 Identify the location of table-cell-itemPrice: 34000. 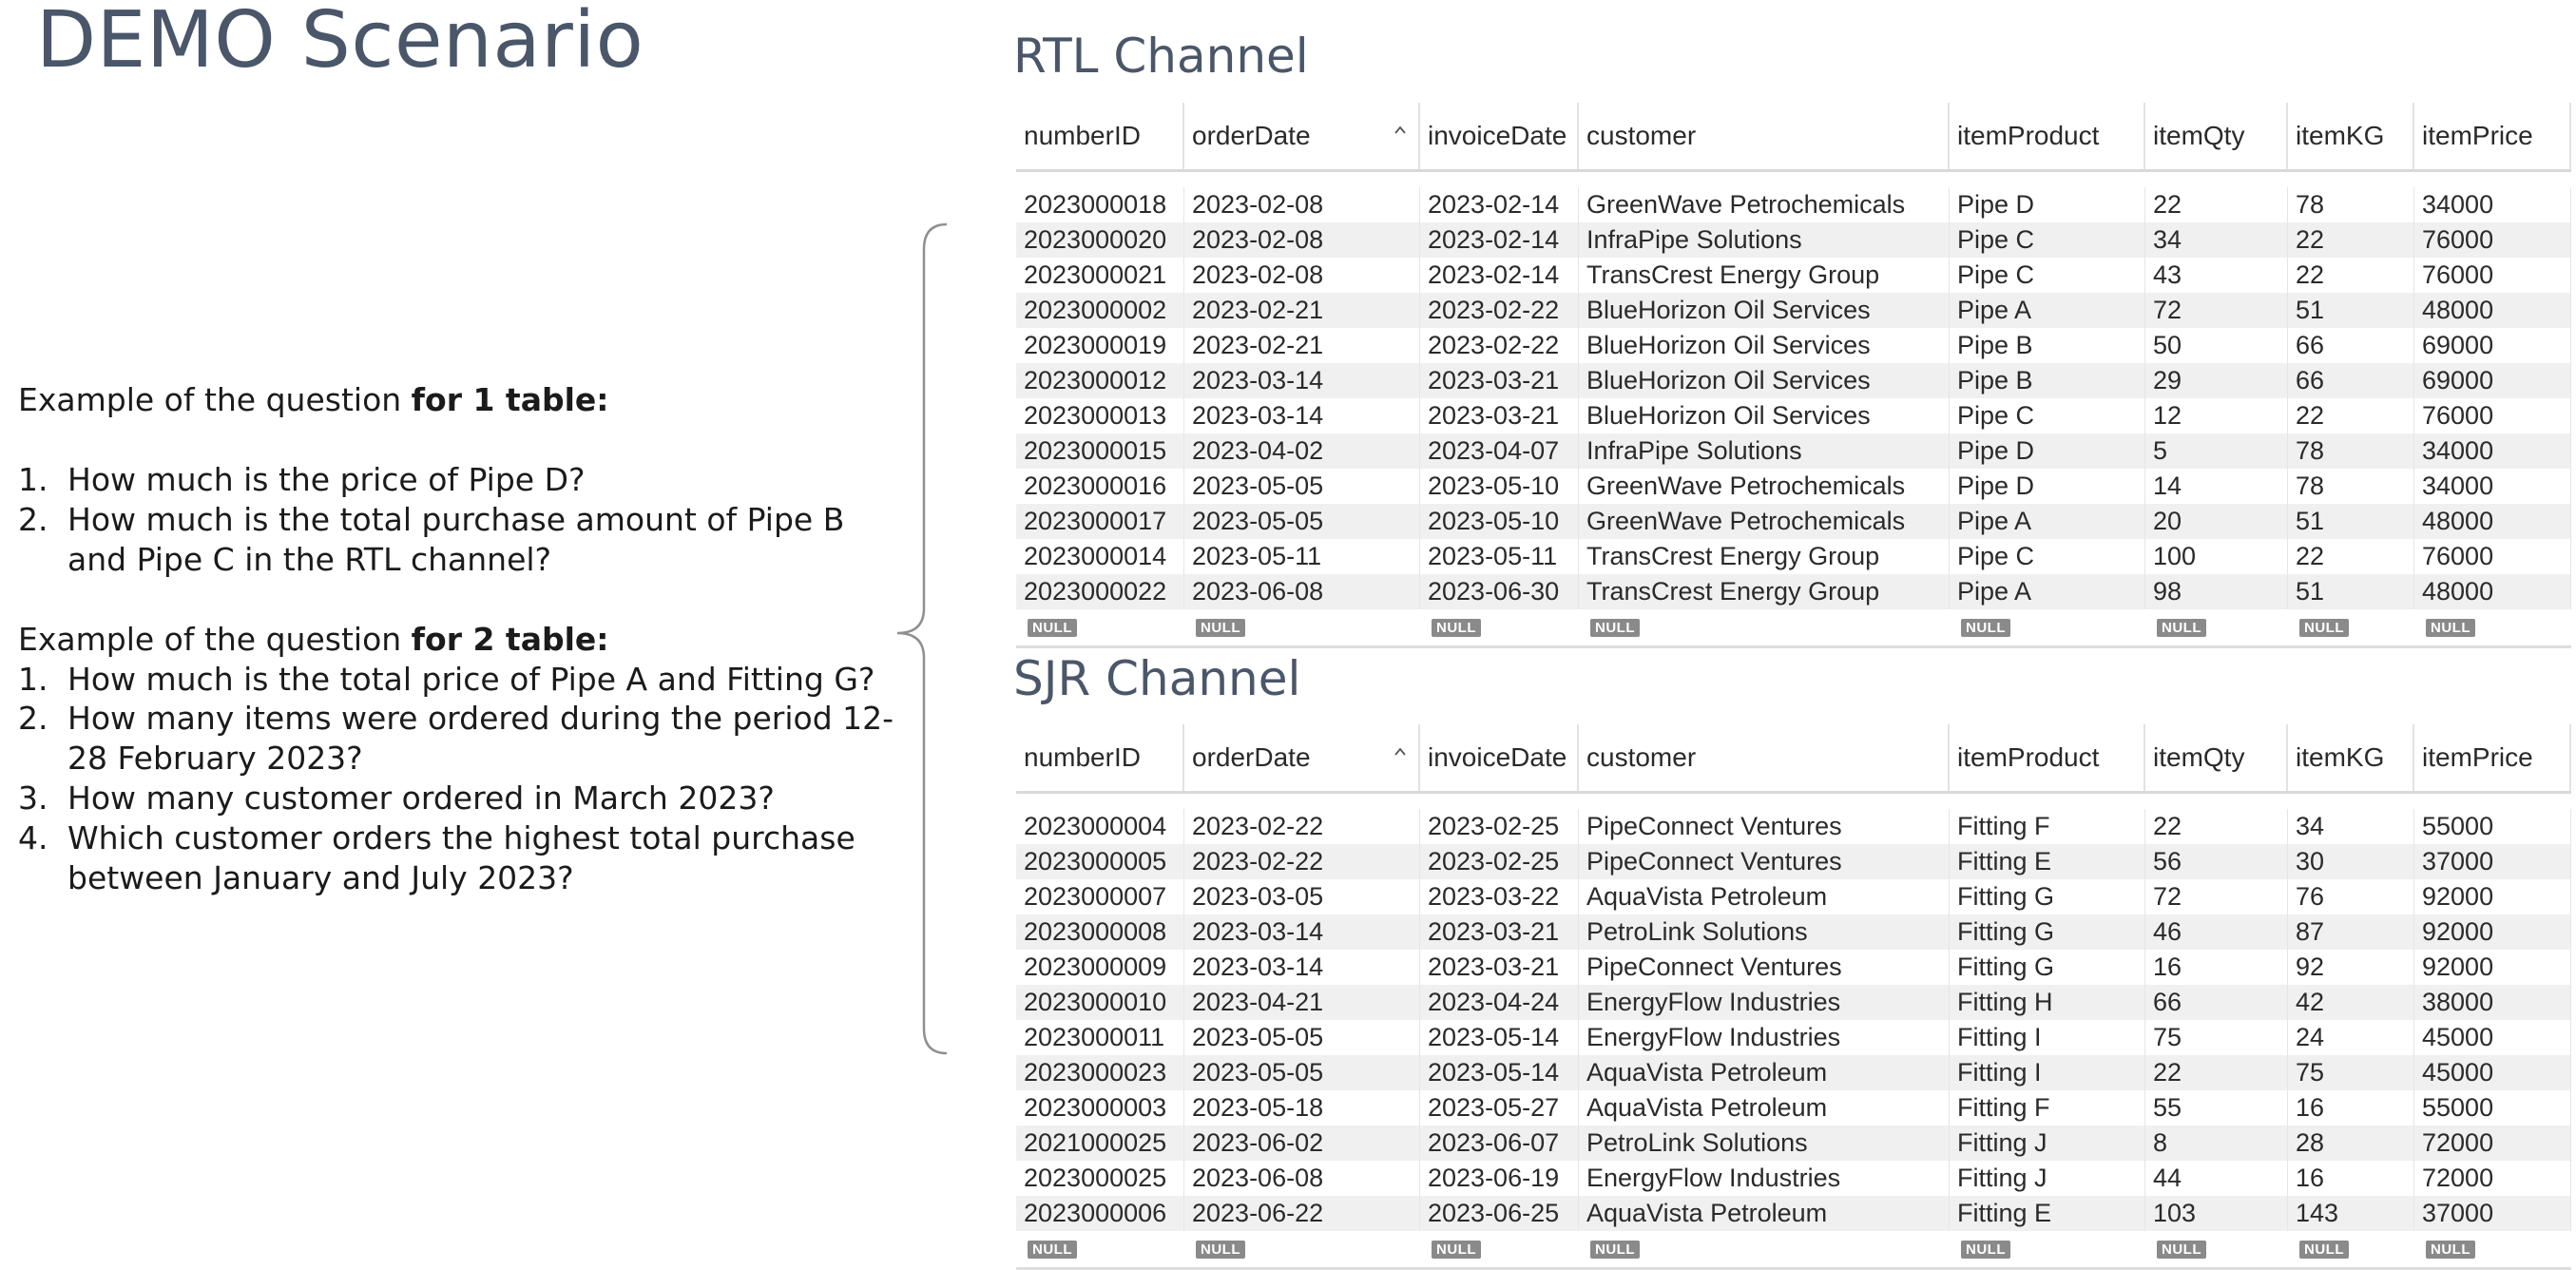
(2492, 486).